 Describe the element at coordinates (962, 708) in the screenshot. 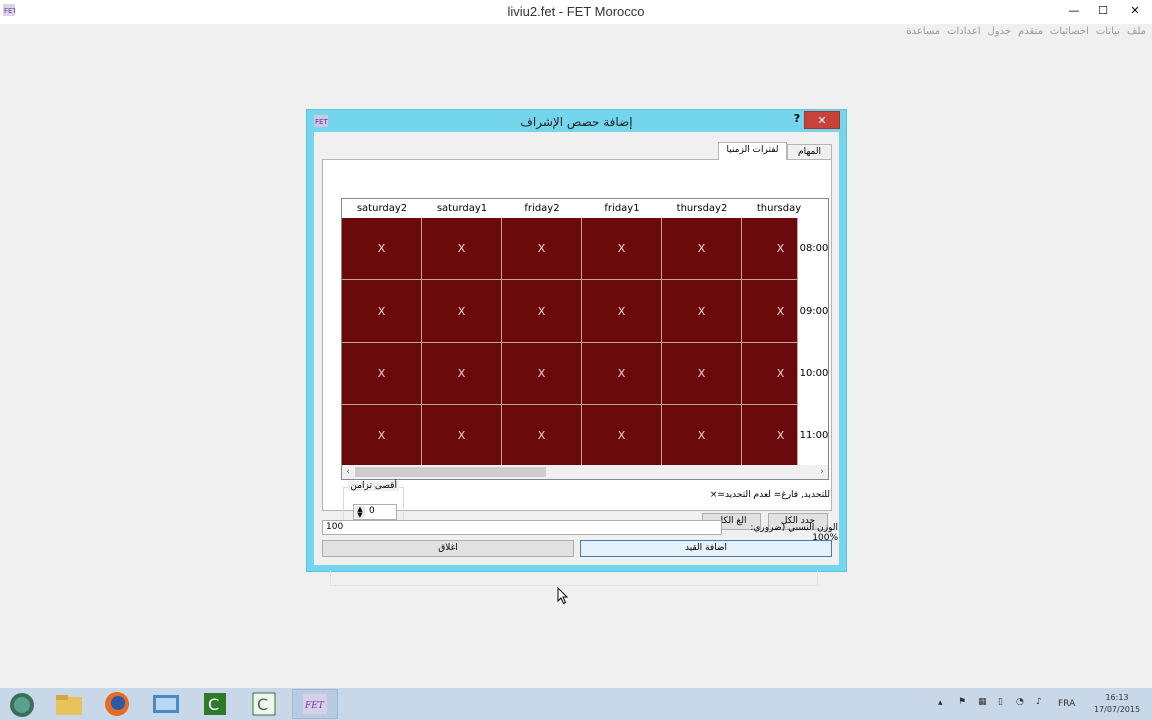

I see `action-center-icon: ⚑` at that location.